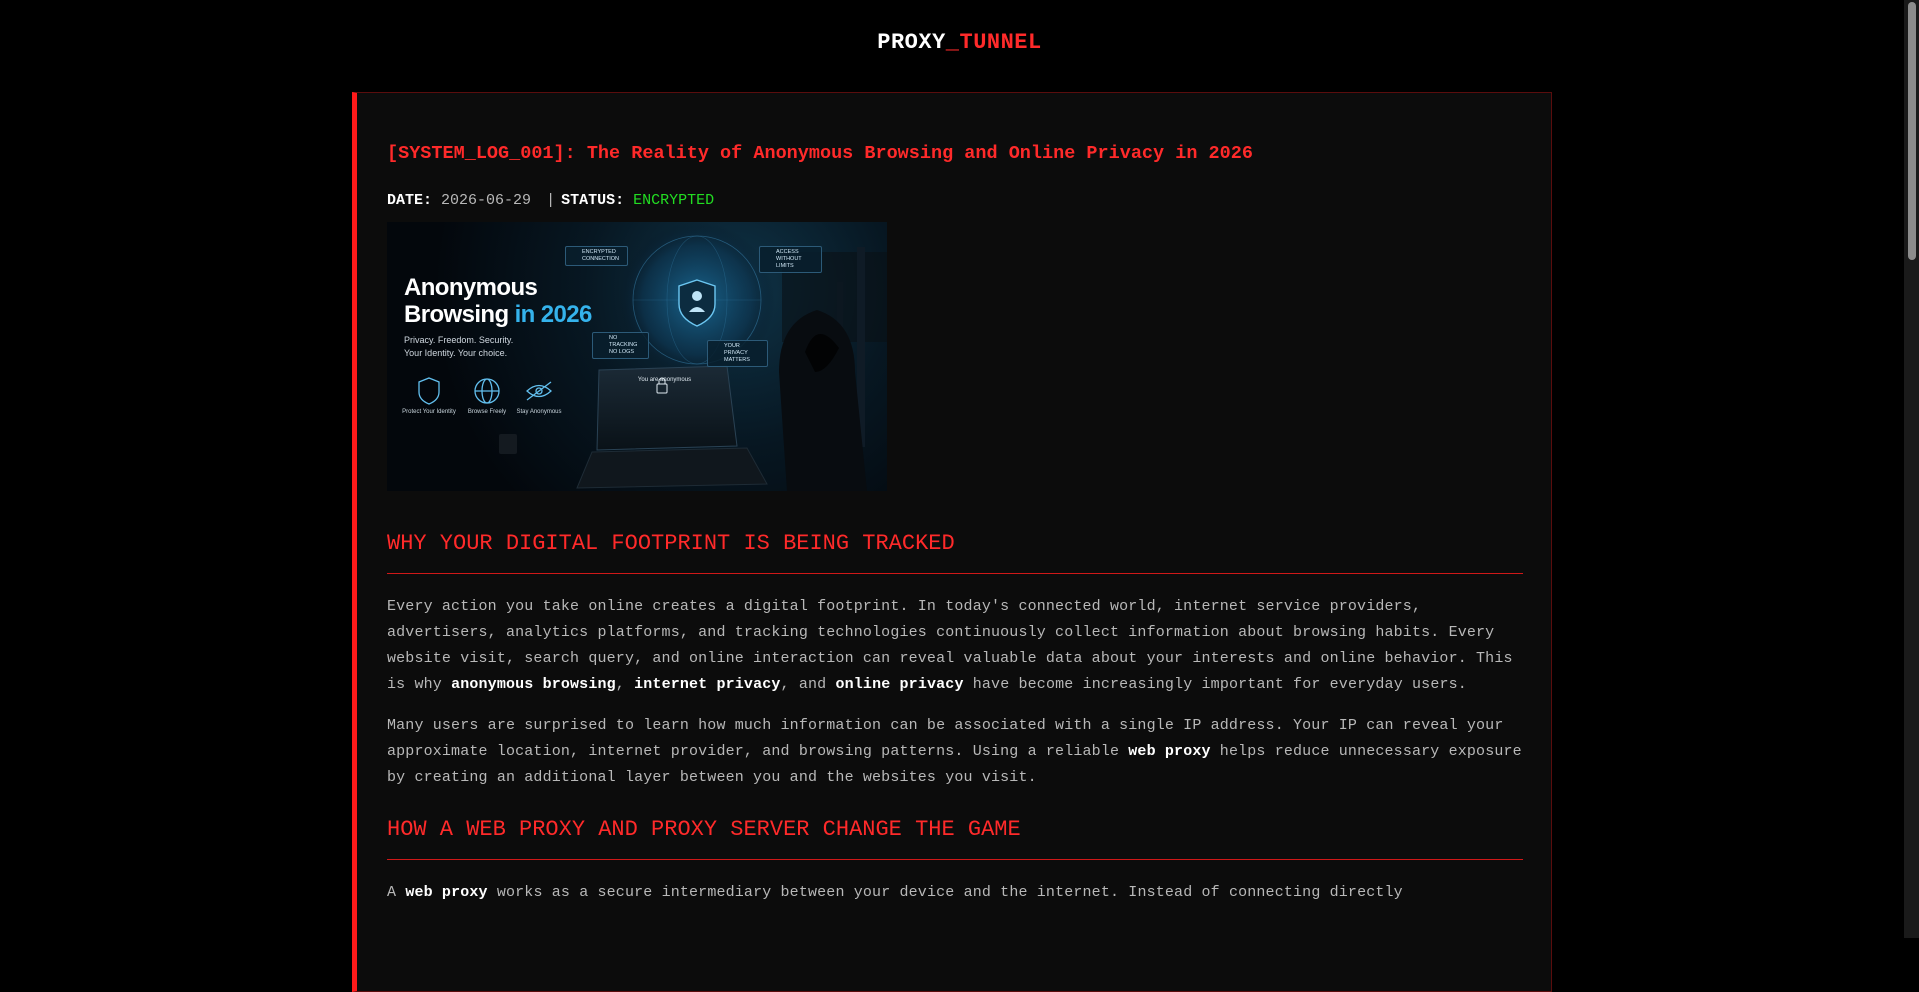 The width and height of the screenshot is (1919, 992). I want to click on status-badge: ENCRYPTED, so click(674, 200).